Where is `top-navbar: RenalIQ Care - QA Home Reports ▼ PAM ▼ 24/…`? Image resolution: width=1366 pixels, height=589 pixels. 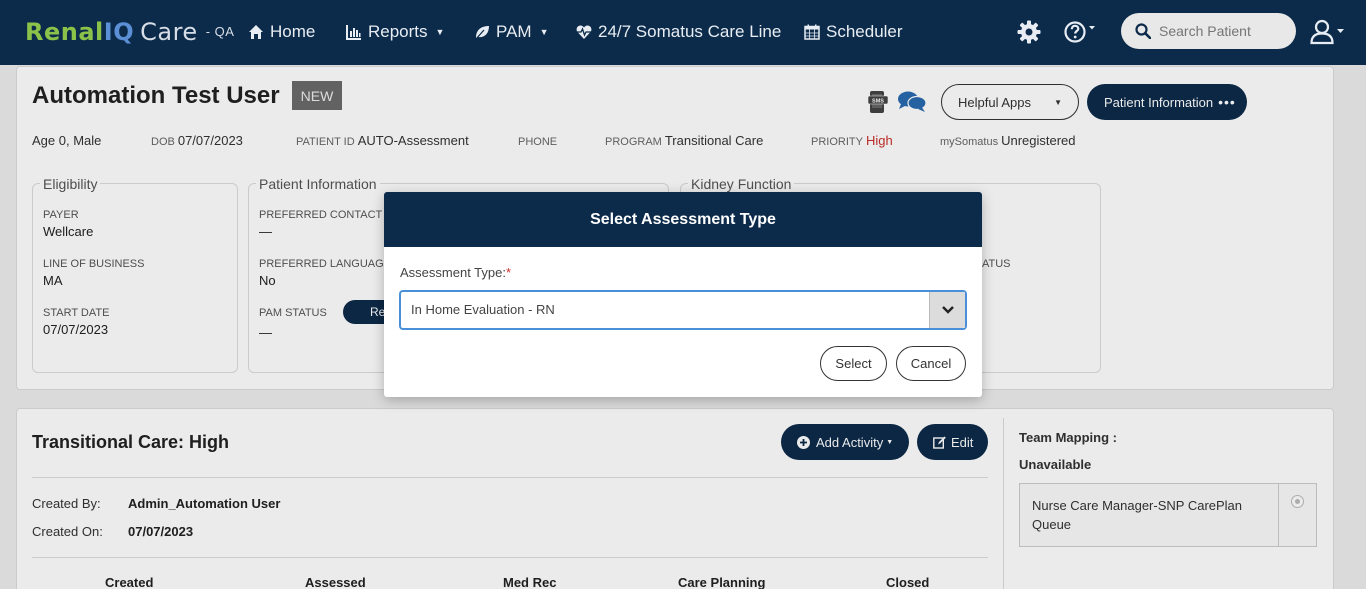 top-navbar: RenalIQ Care - QA Home Reports ▼ PAM ▼ 24/… is located at coordinates (683, 32).